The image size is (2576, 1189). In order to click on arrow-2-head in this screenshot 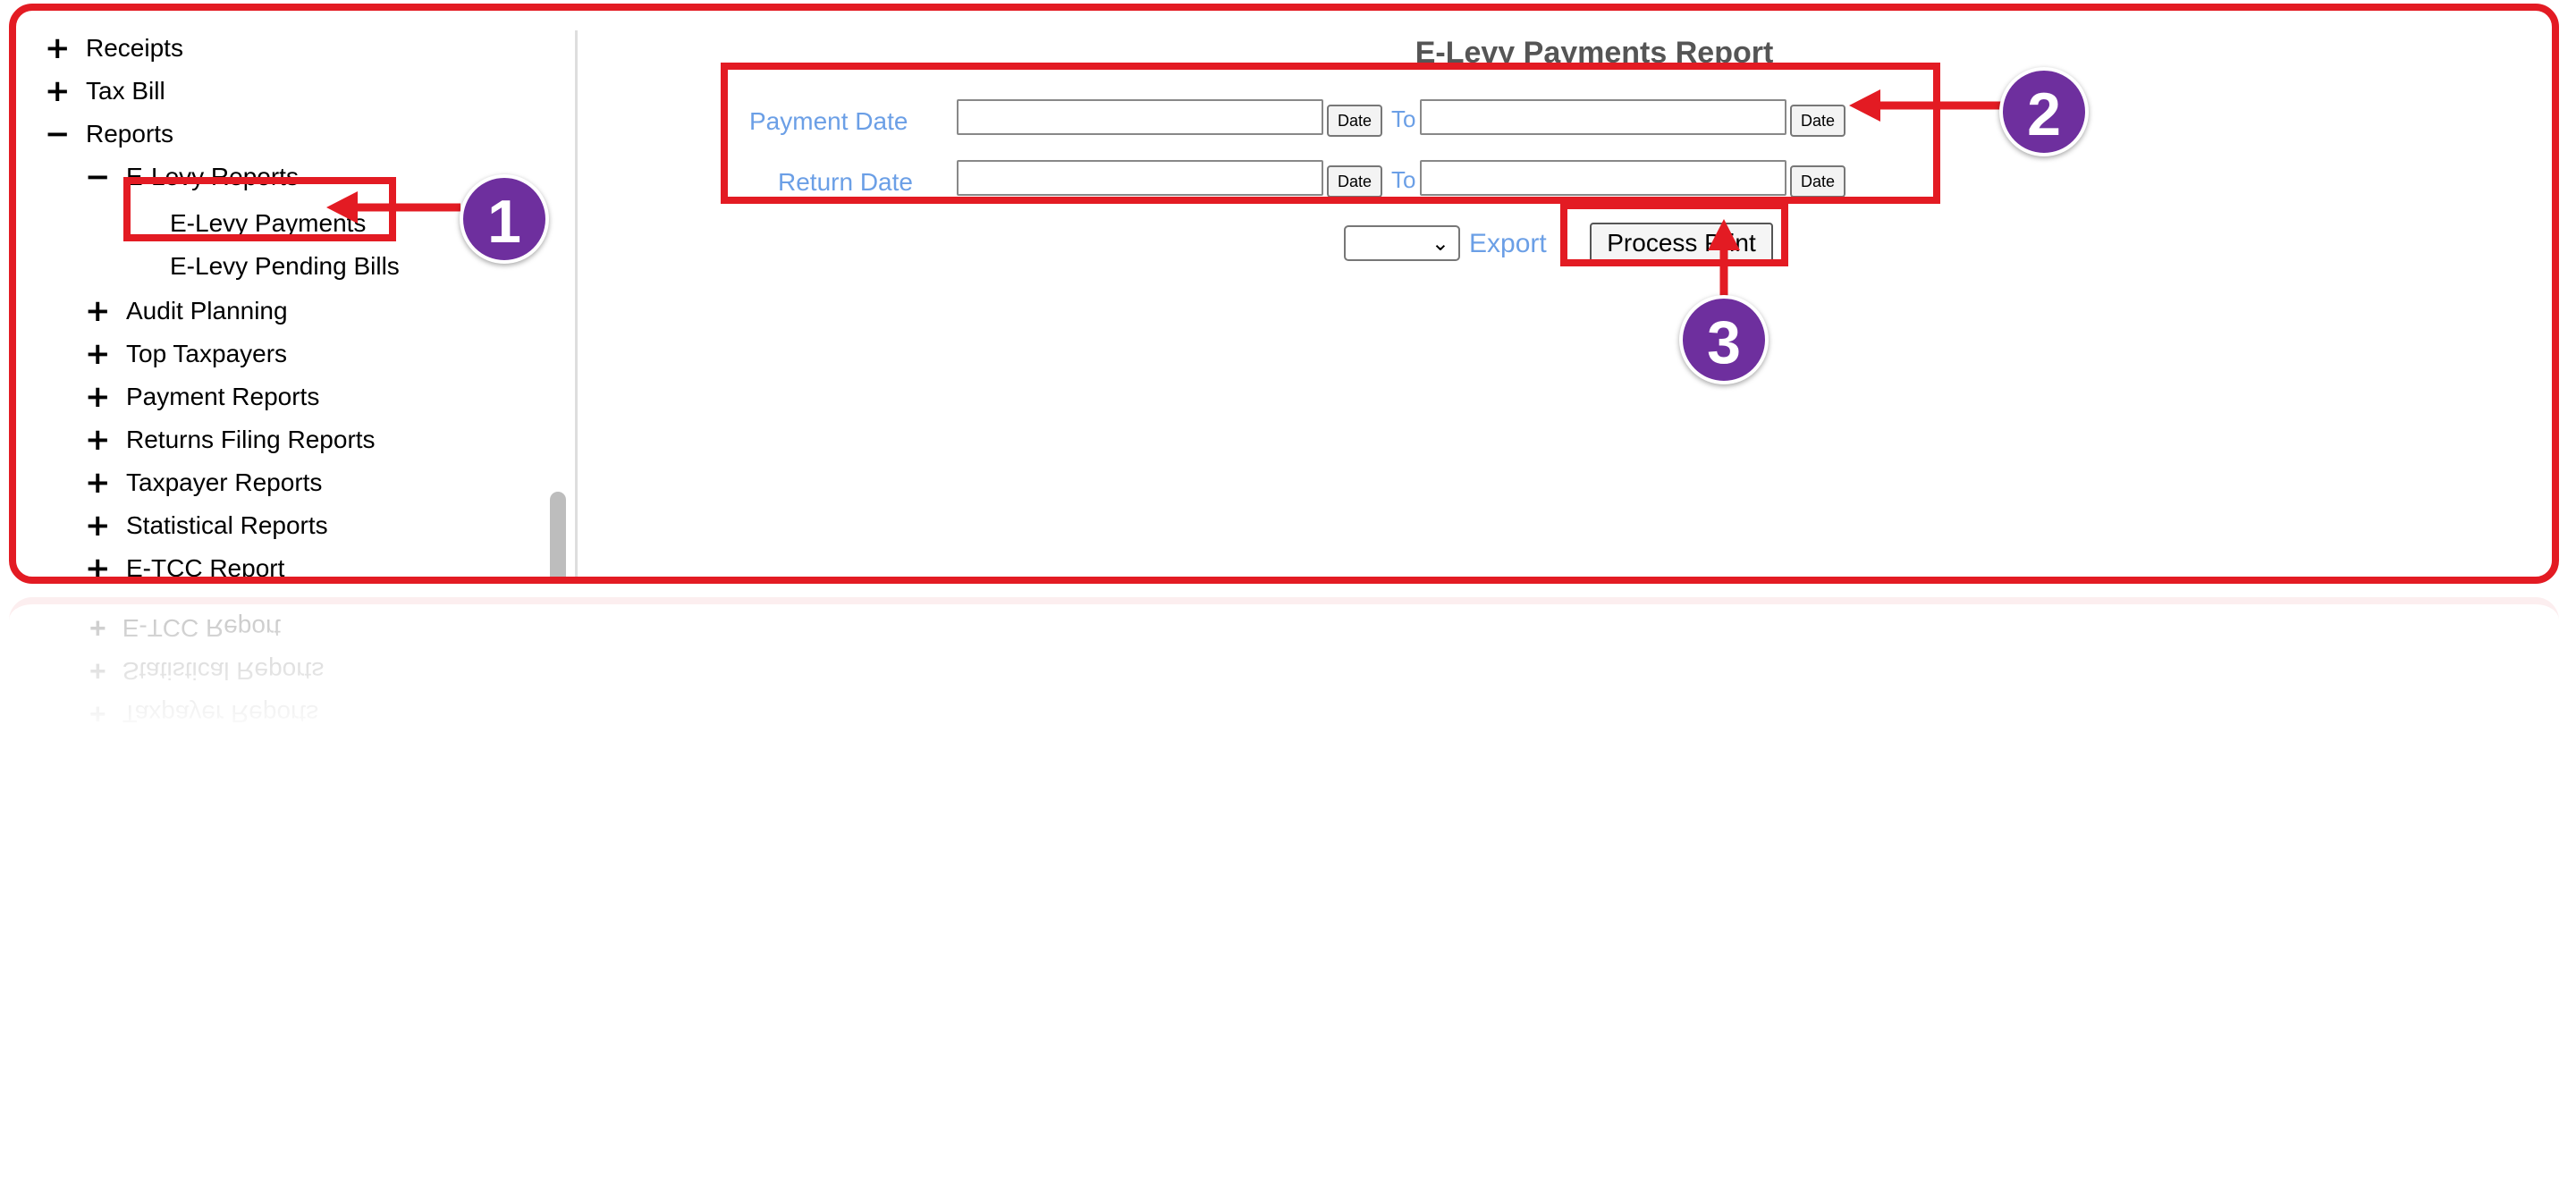, I will do `click(1864, 105)`.